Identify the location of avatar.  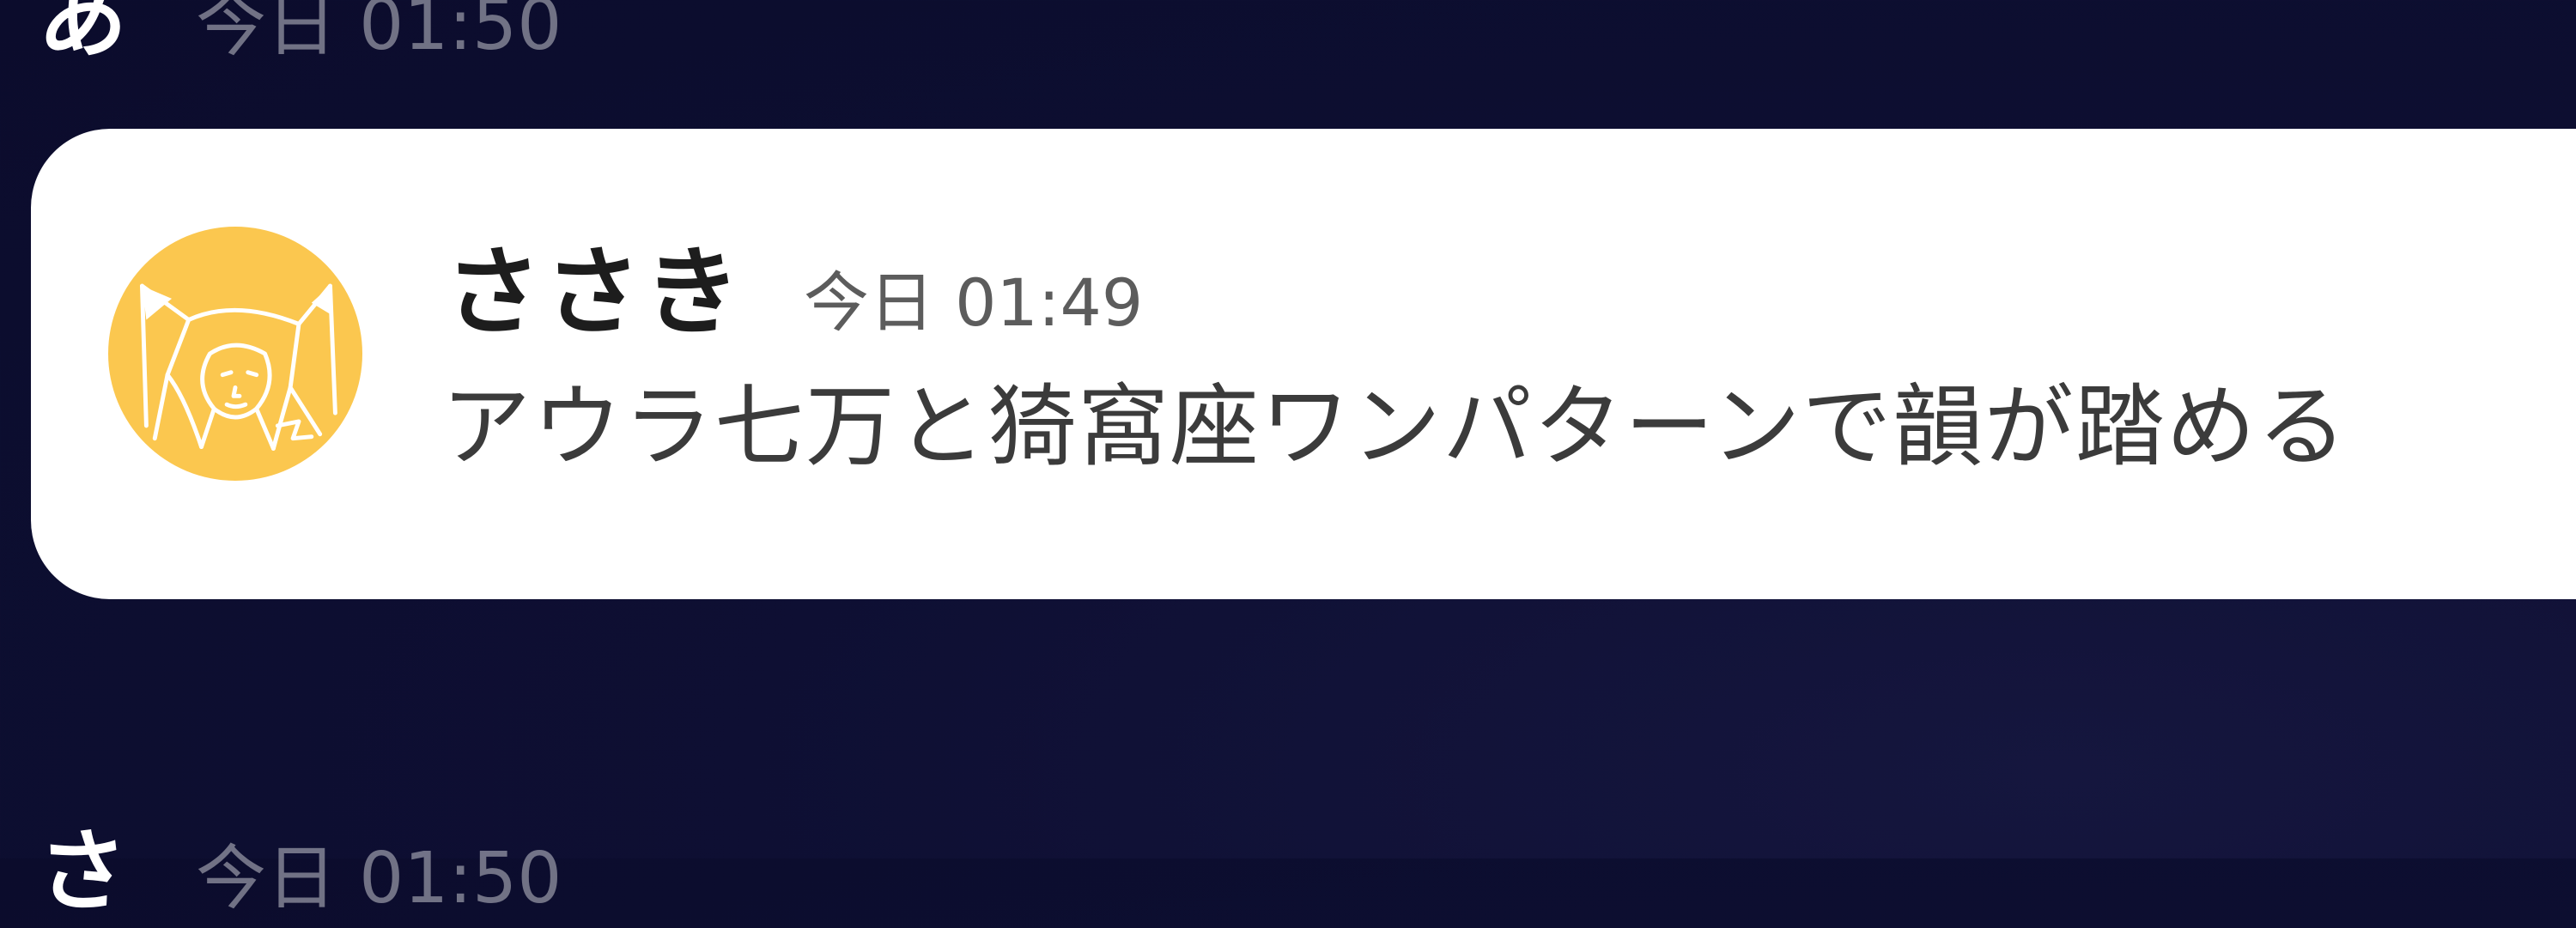
(235, 354).